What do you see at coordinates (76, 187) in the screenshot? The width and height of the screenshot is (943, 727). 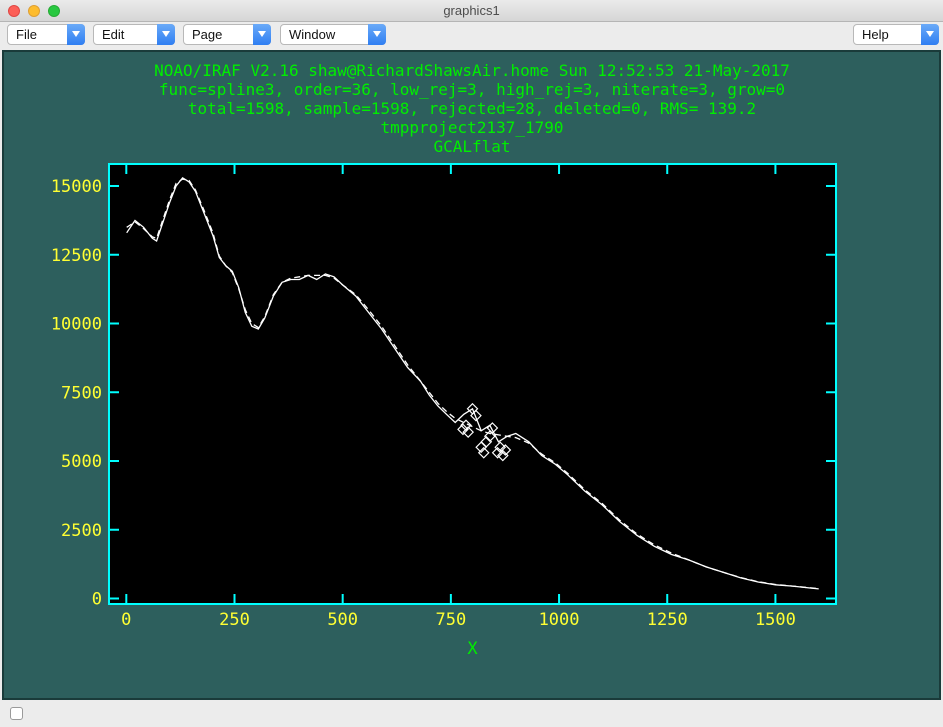 I see `y-tick-label: 15000` at bounding box center [76, 187].